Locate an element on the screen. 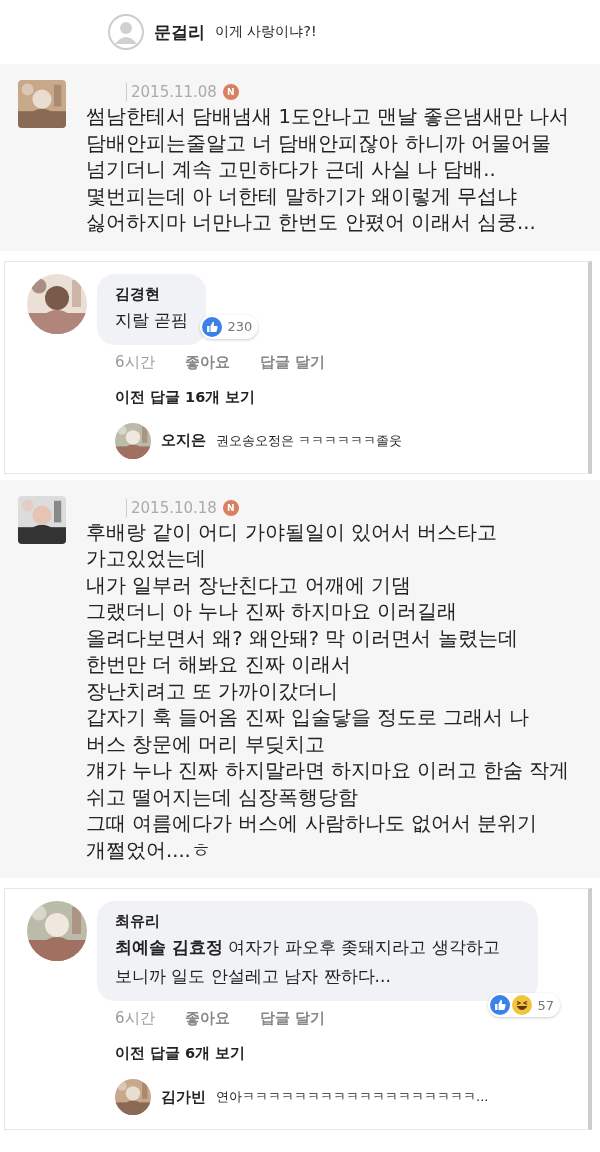  reply-text: 권오송오정은 ㅋㅋㅋㅋㅋㅋ졸웃 is located at coordinates (309, 440).